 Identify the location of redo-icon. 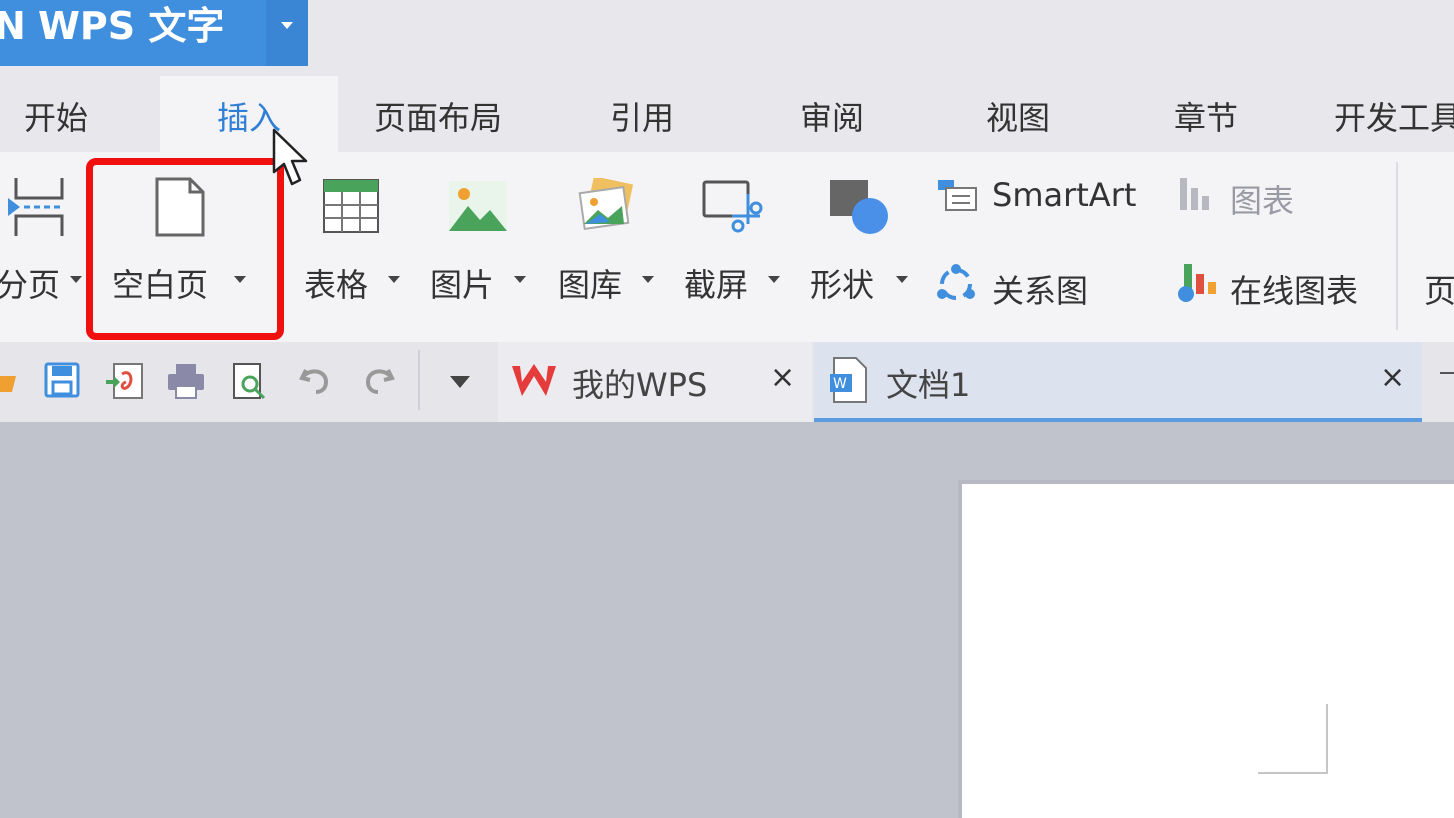
(379, 379).